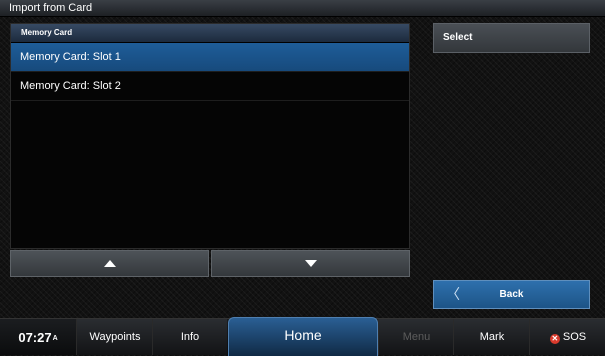 This screenshot has width=605, height=356. Describe the element at coordinates (55, 338) in the screenshot. I see `clock-ampm: A` at that location.